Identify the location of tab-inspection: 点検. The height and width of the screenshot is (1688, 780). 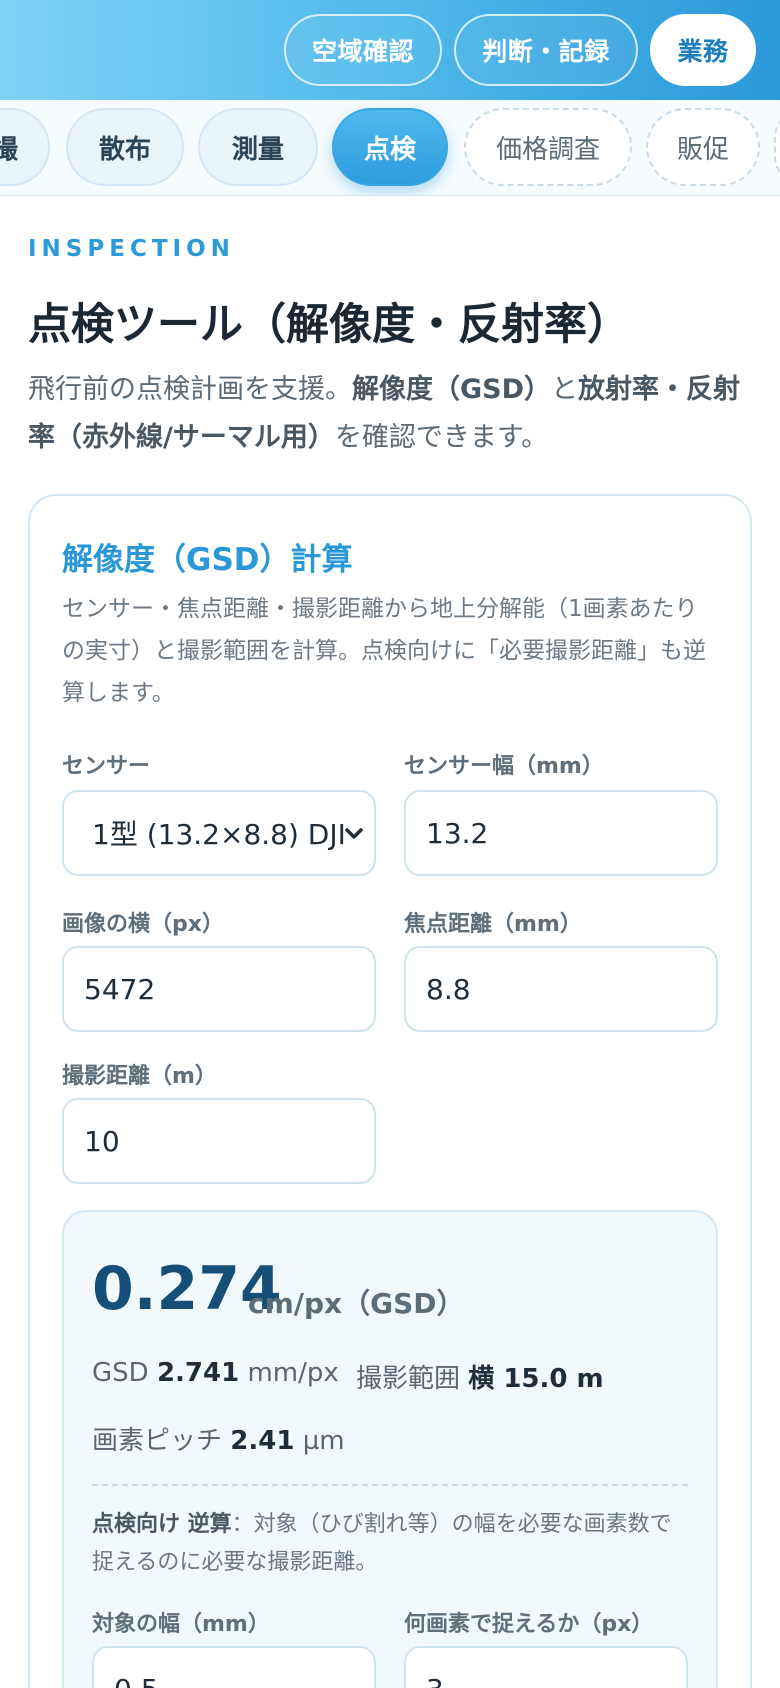
(390, 147).